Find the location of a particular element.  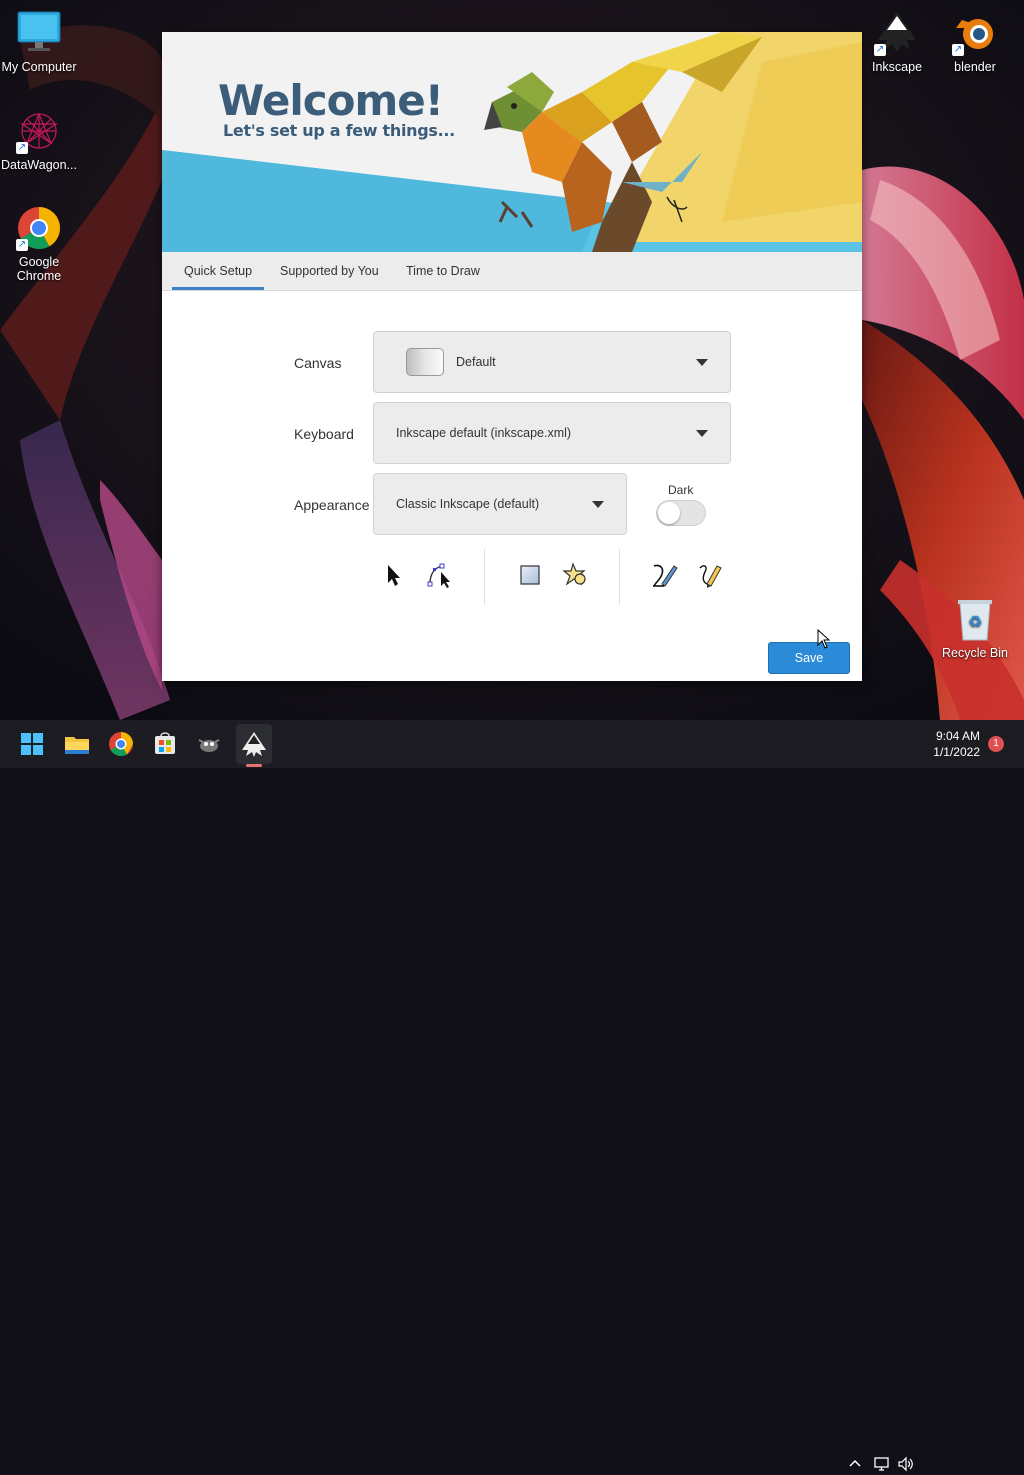

start-icon is located at coordinates (32, 744).